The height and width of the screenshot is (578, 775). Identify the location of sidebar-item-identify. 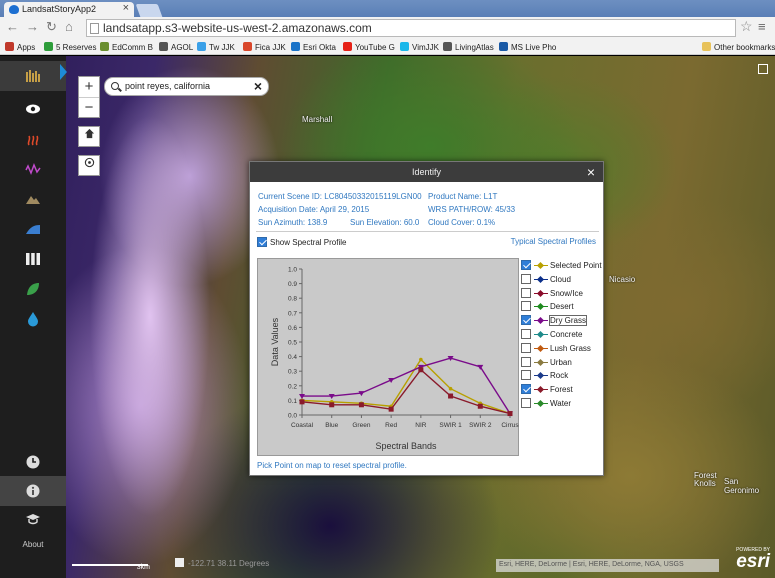
(33, 491).